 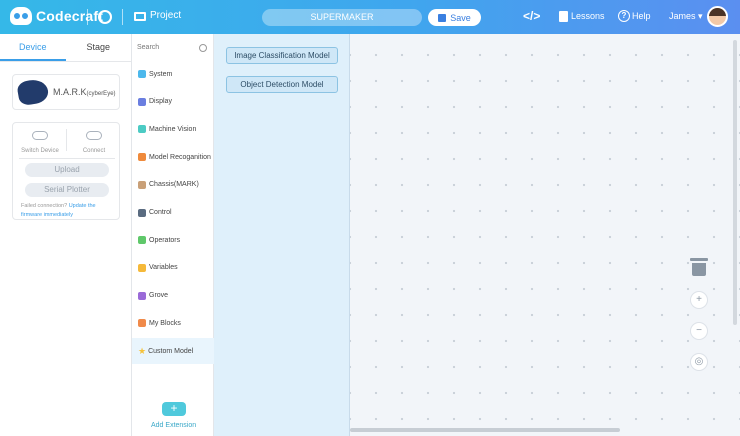 What do you see at coordinates (21, 16) in the screenshot?
I see `owl-logo-icon` at bounding box center [21, 16].